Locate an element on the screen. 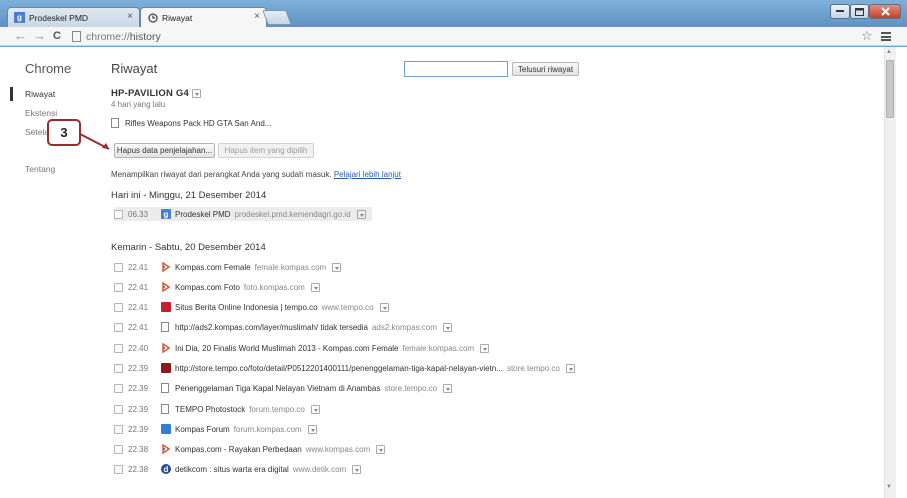 The image size is (907, 498). menu-icon is located at coordinates (886, 36).